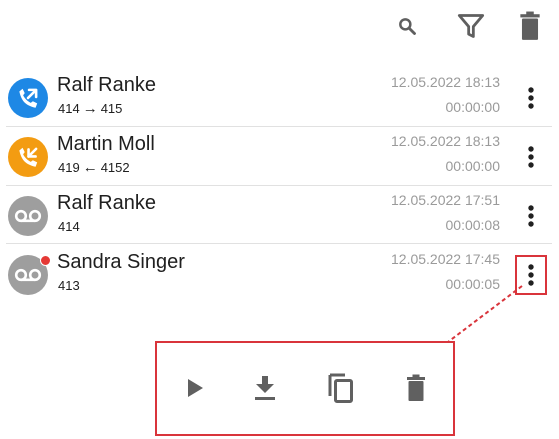  Describe the element at coordinates (305, 388) in the screenshot. I see `context-menu` at that location.